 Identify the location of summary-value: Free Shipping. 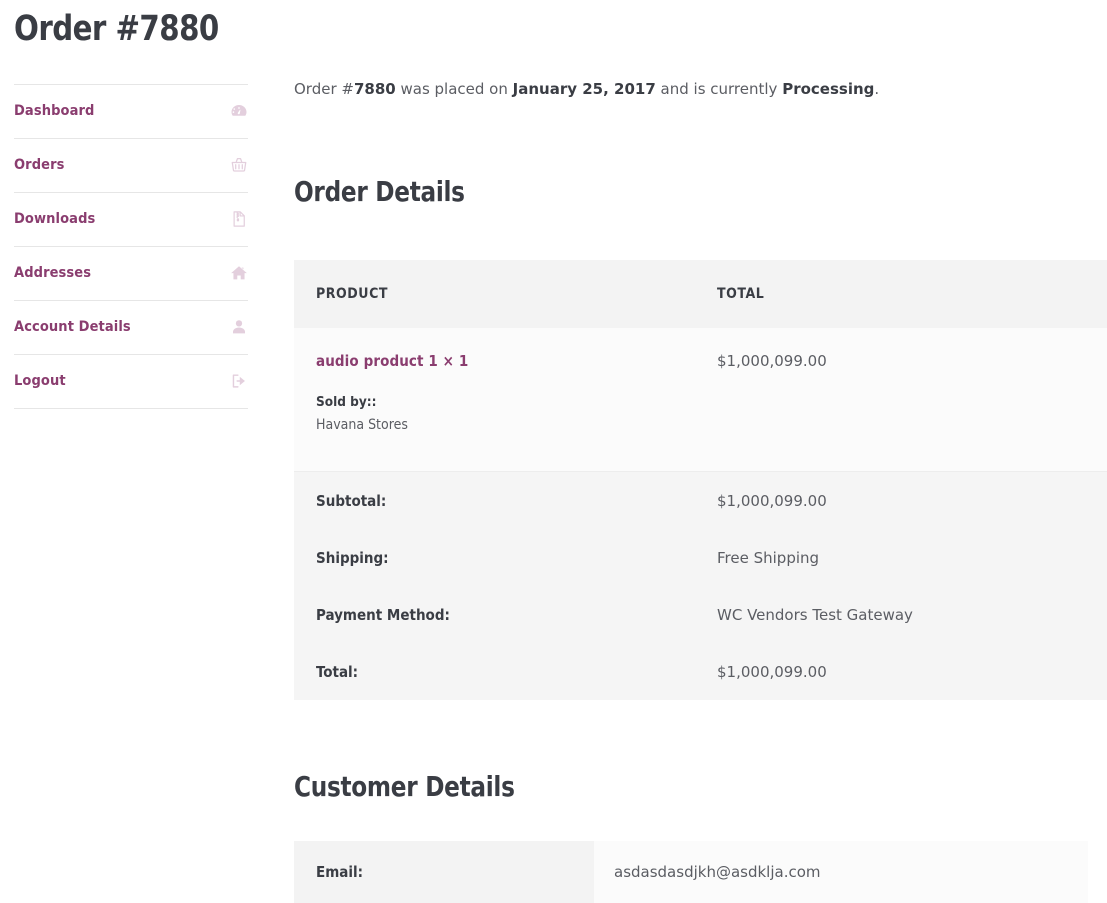
(902, 558).